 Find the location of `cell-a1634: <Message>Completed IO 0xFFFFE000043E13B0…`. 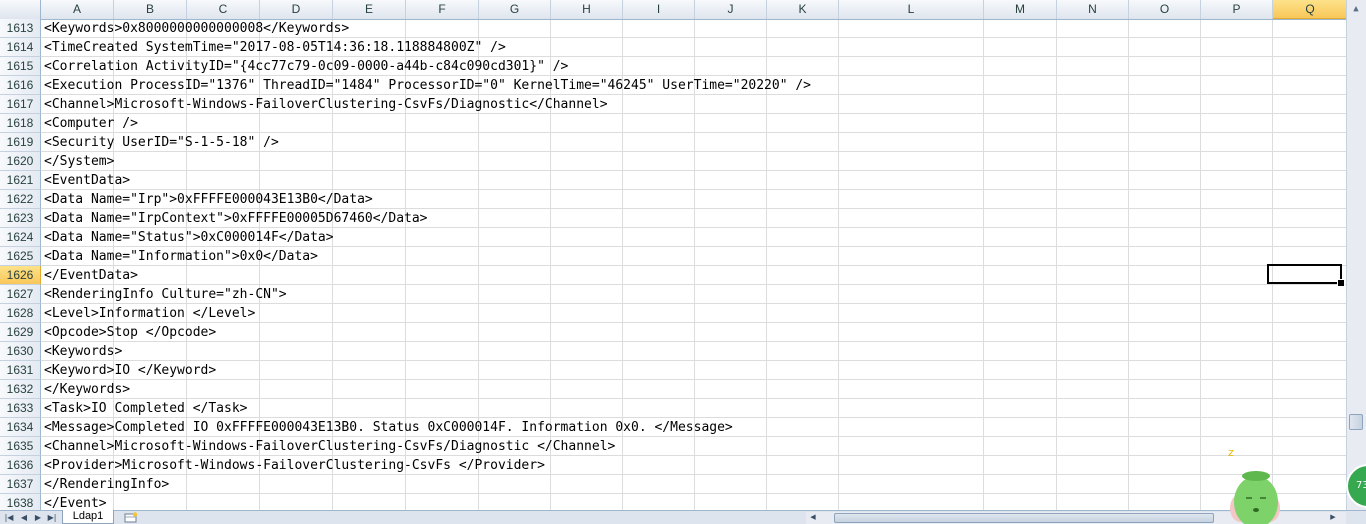

cell-a1634: <Message>Completed IO 0xFFFFE000043E13B0… is located at coordinates (388, 427).